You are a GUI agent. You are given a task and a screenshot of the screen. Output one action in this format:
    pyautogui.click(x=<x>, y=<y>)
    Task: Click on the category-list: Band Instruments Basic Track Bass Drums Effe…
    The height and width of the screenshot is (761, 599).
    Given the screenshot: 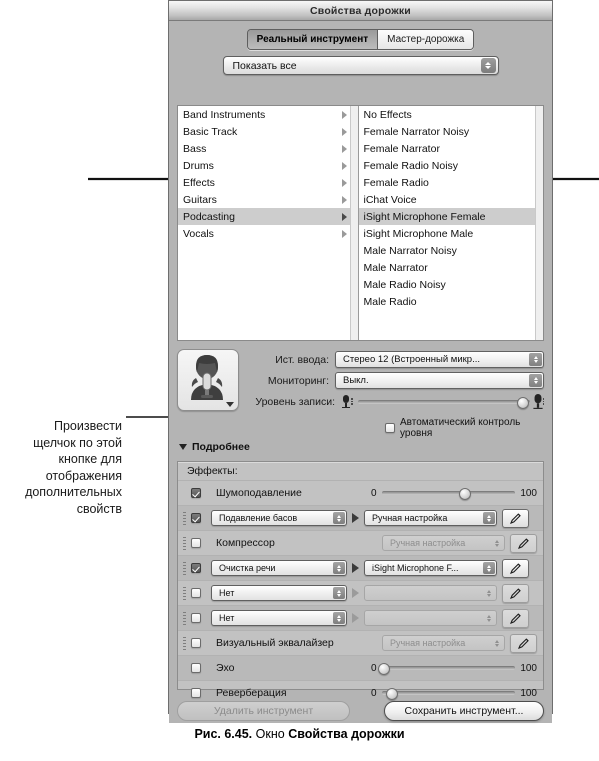 What is the action you would take?
    pyautogui.click(x=268, y=223)
    